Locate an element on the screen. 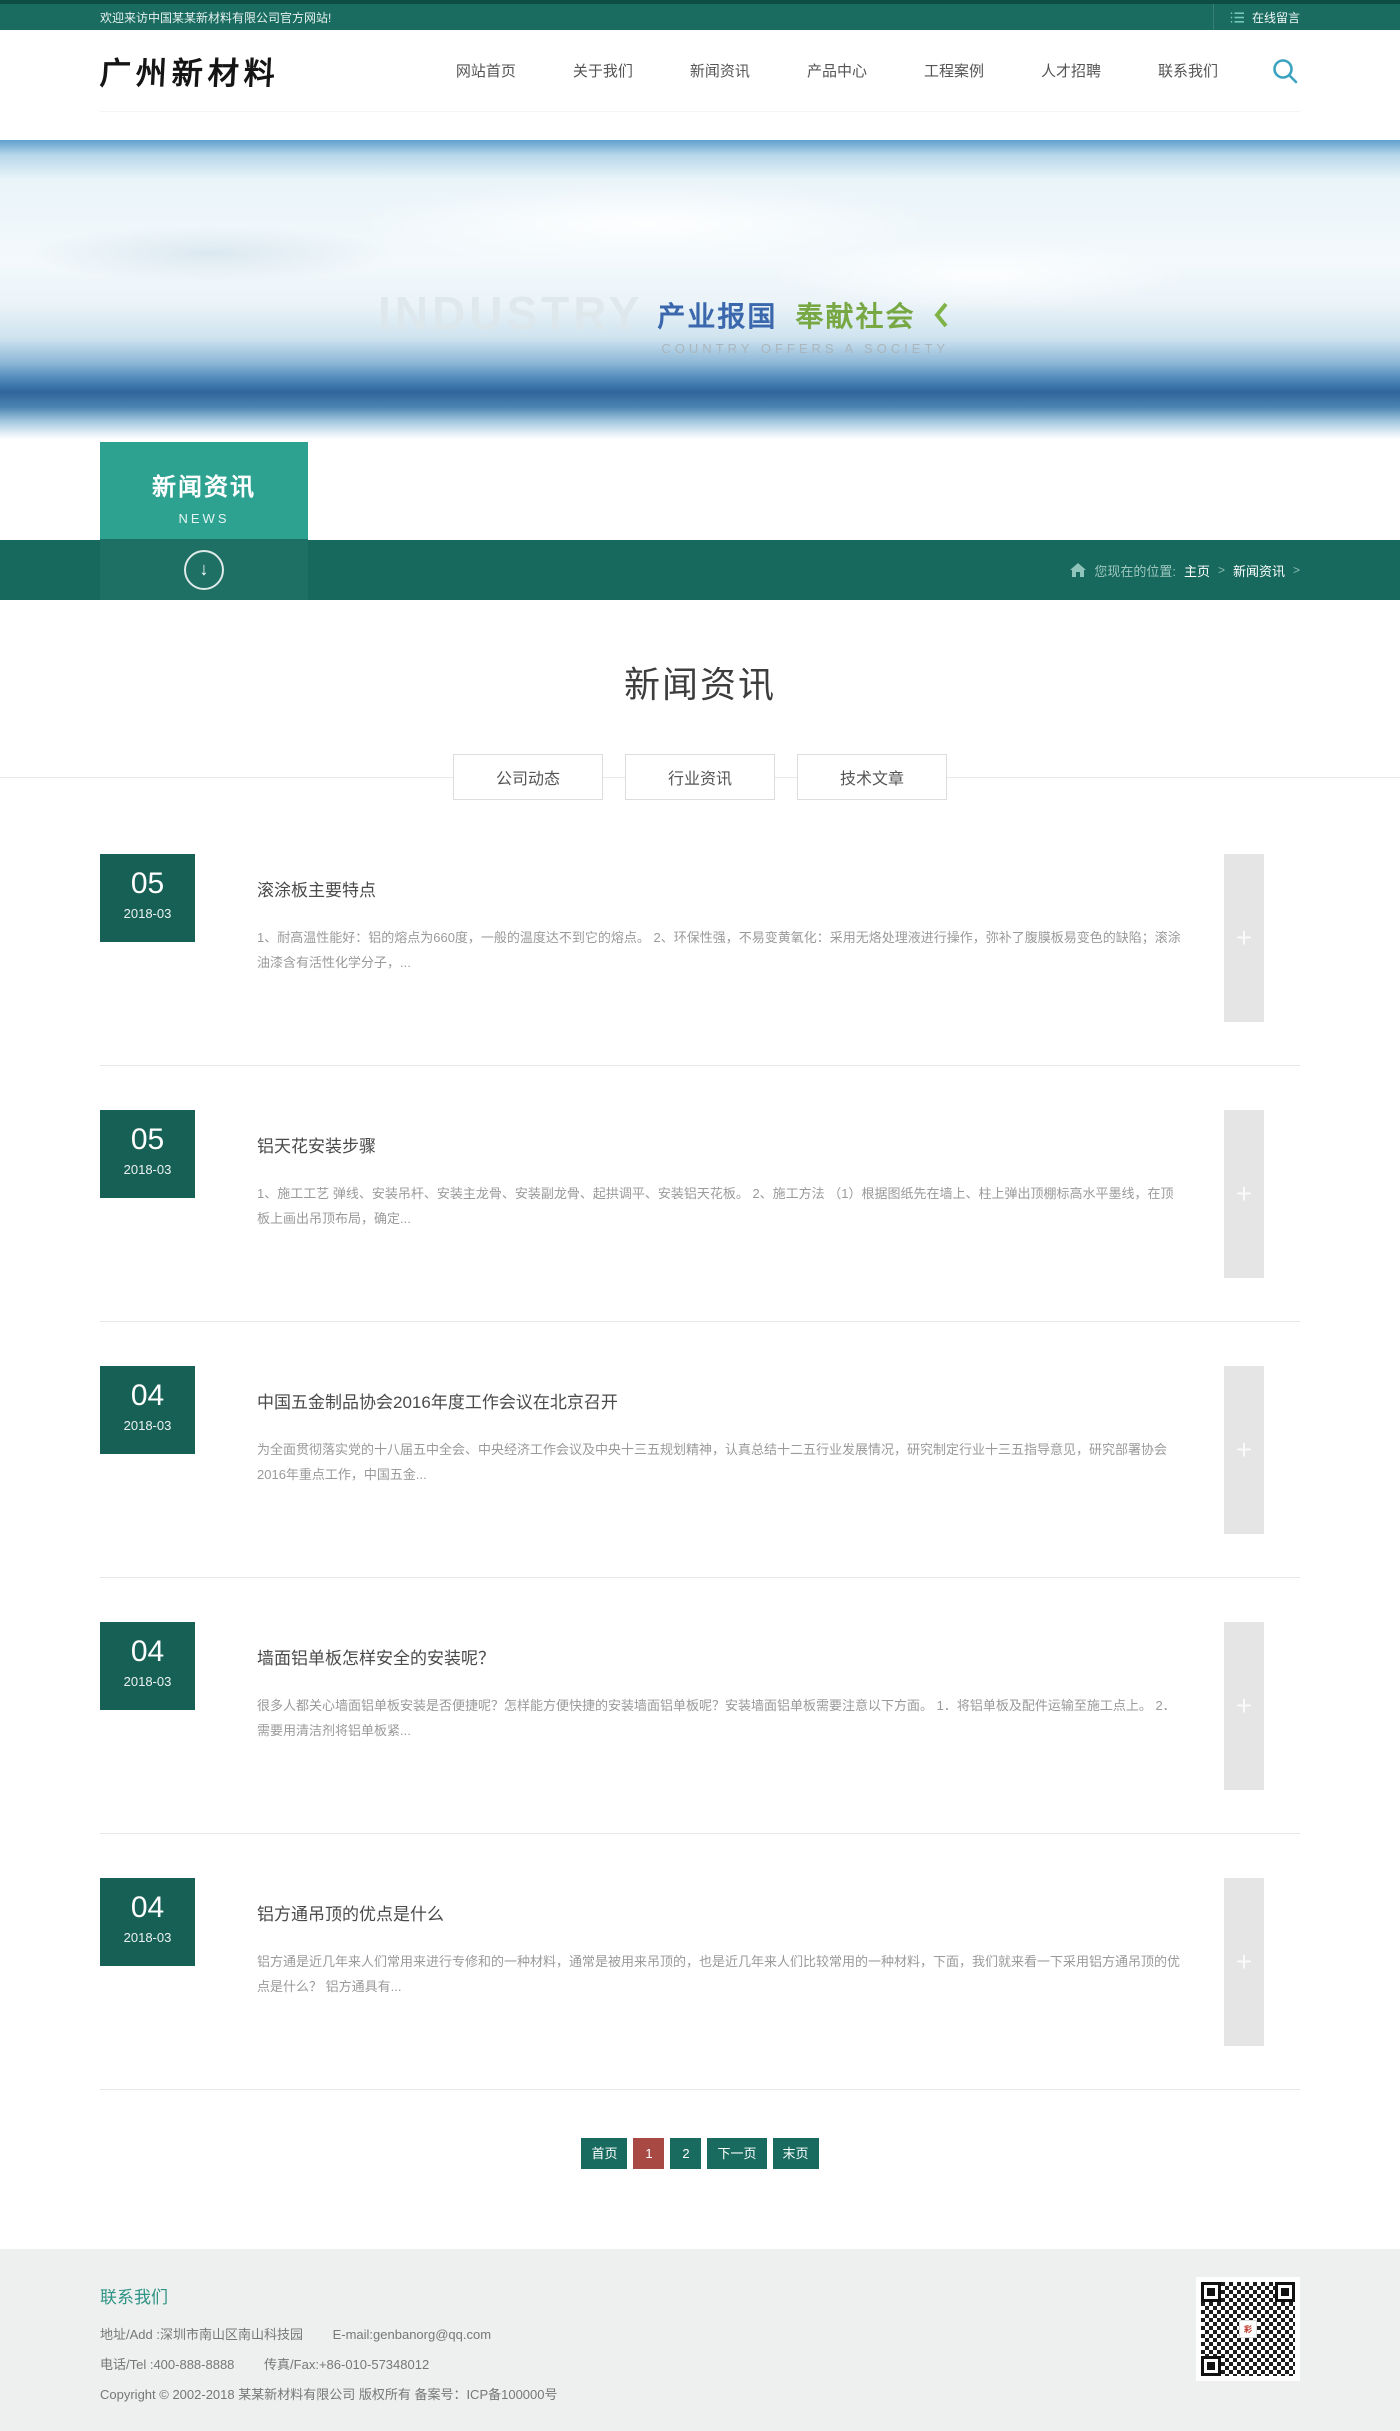 The image size is (1400, 2431). down-arrow-icon: ↓ is located at coordinates (204, 569).